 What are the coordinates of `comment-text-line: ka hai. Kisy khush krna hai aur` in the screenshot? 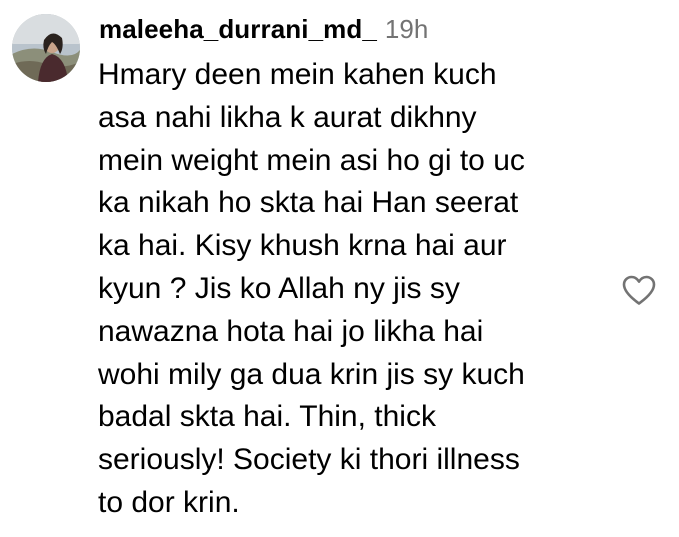 It's located at (302, 246).